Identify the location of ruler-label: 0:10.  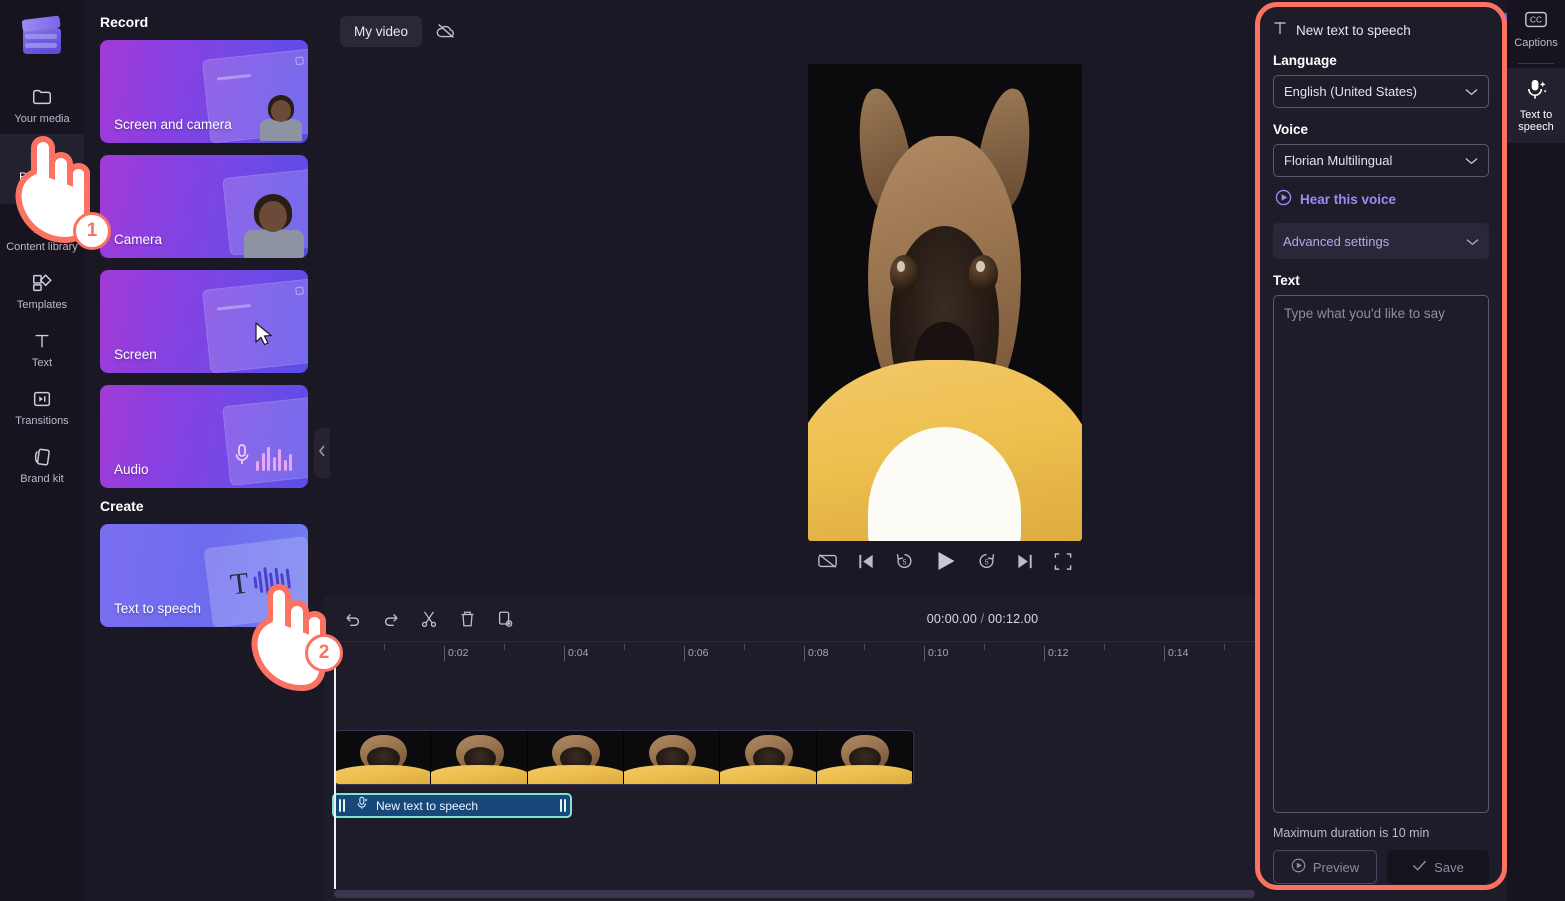
(938, 653).